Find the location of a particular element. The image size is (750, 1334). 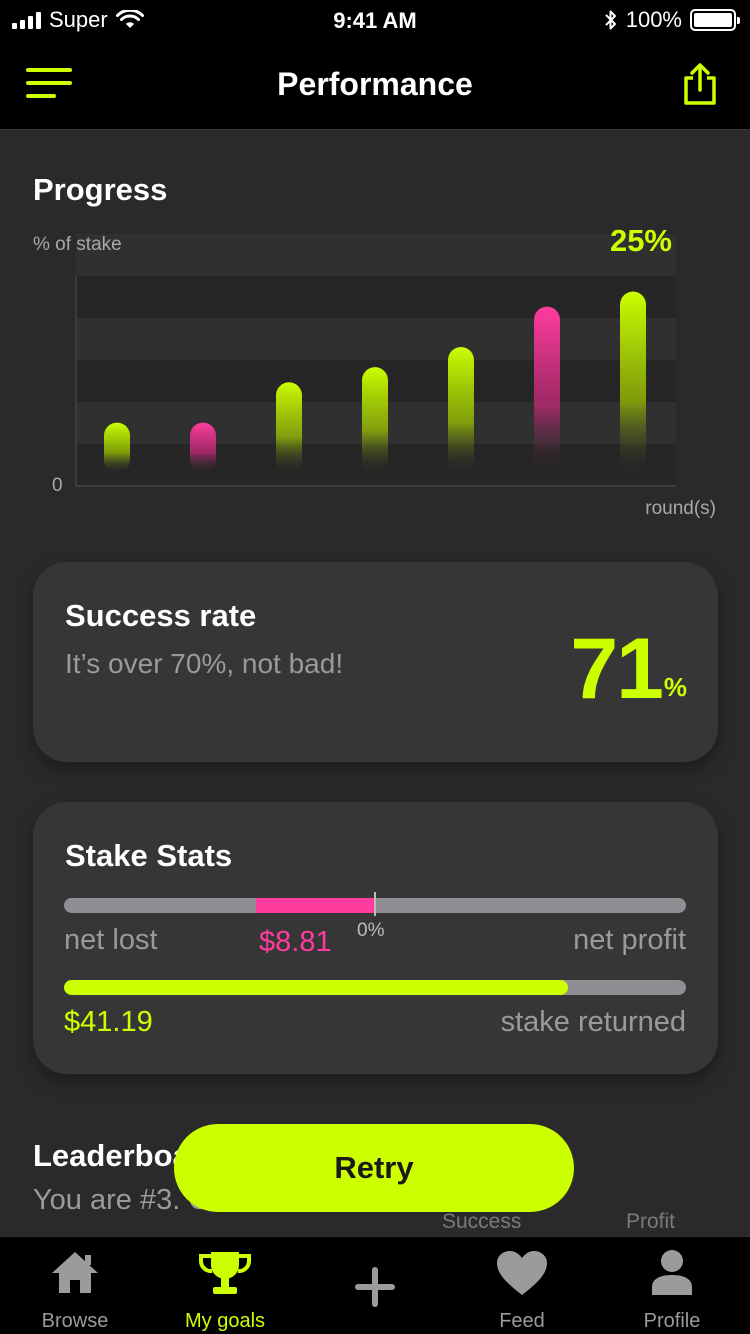

trophy-icon is located at coordinates (225, 1273).